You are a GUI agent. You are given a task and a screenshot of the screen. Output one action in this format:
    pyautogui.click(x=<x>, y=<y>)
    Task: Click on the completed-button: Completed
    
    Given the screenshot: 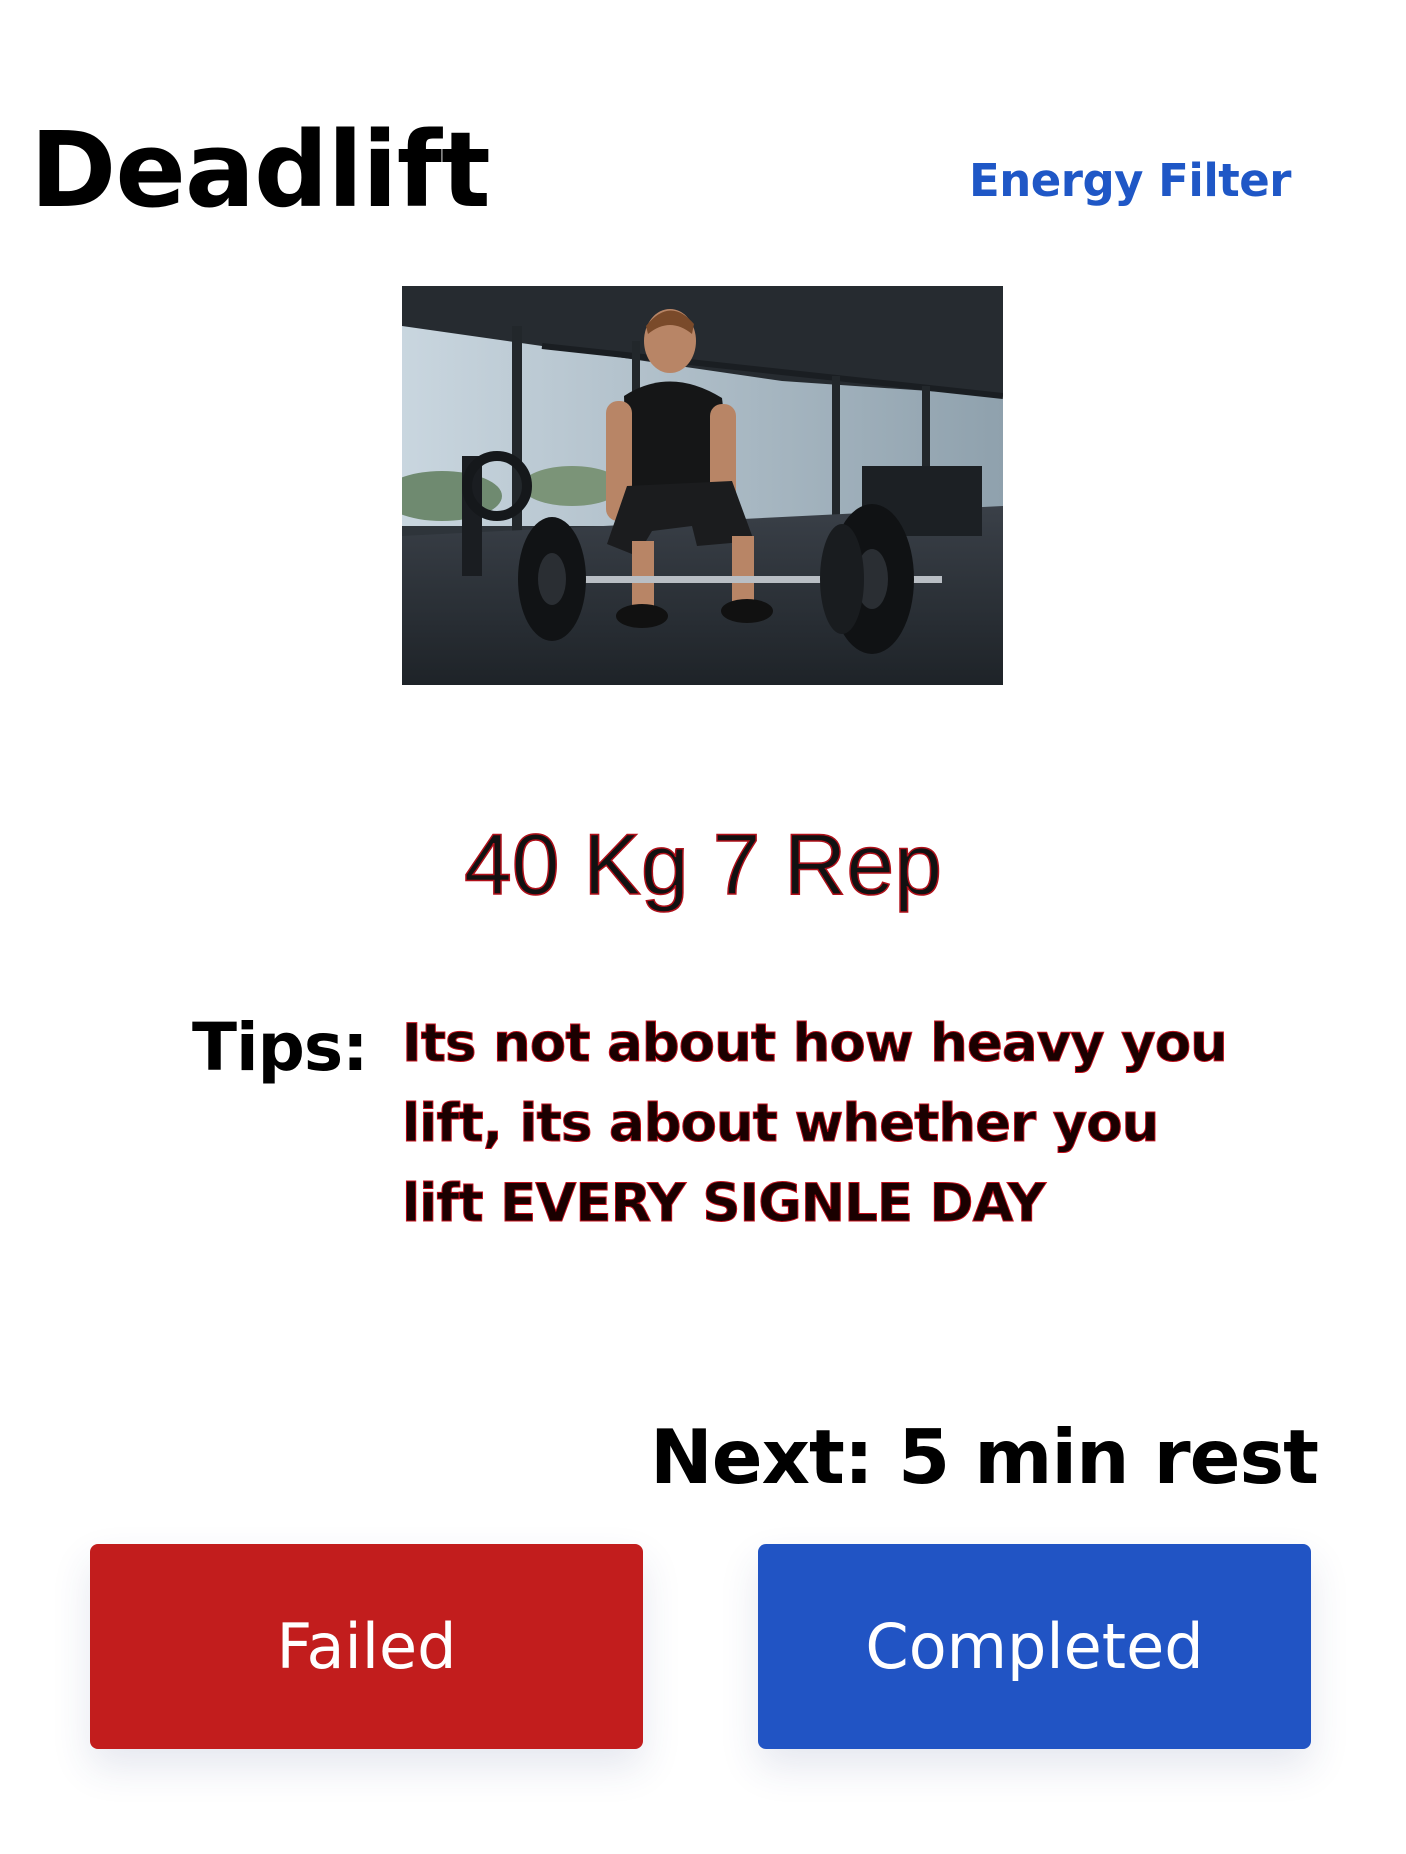 What is the action you would take?
    pyautogui.click(x=1034, y=1646)
    